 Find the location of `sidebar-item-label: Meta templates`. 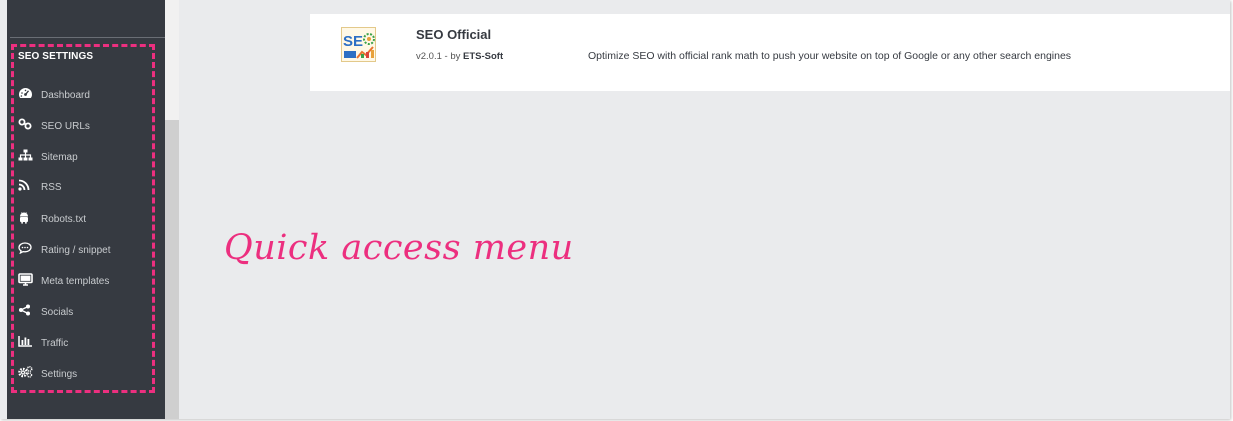

sidebar-item-label: Meta templates is located at coordinates (75, 281).